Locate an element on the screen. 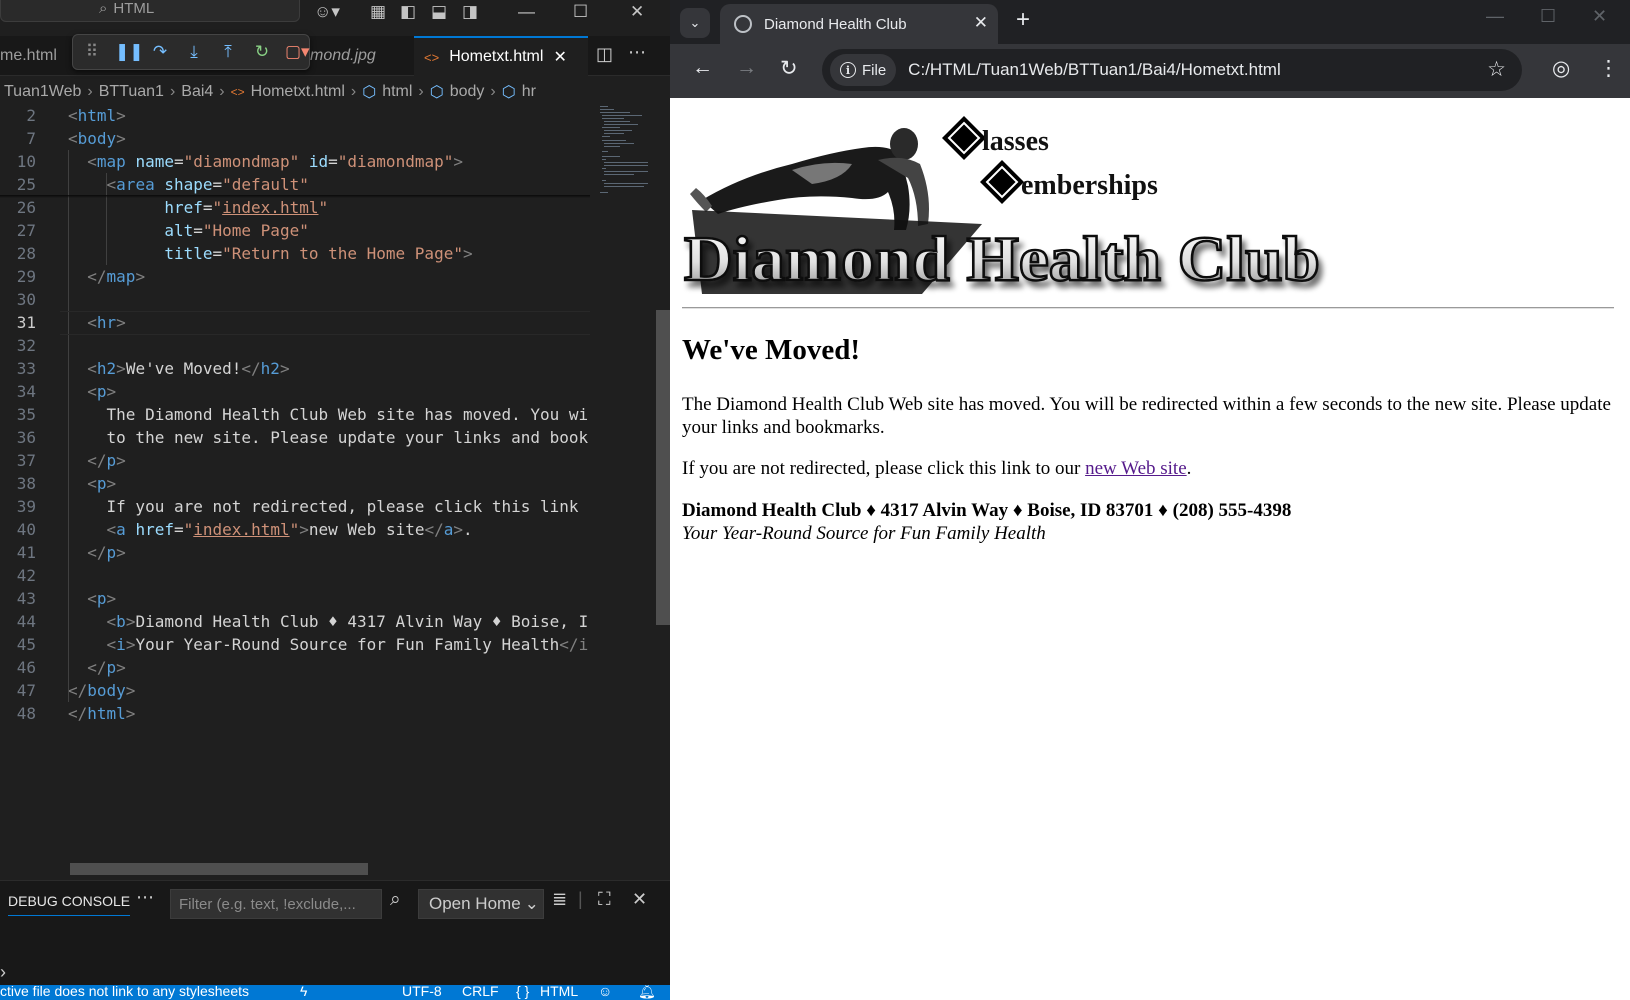 The image size is (1630, 1000). code-line: 30 is located at coordinates (295, 300).